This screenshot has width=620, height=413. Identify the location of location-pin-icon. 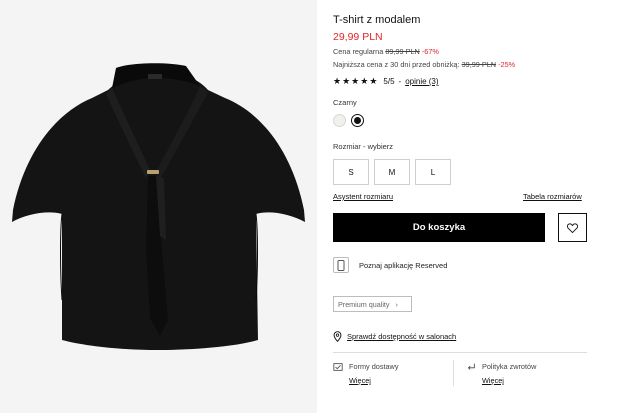
(337, 336).